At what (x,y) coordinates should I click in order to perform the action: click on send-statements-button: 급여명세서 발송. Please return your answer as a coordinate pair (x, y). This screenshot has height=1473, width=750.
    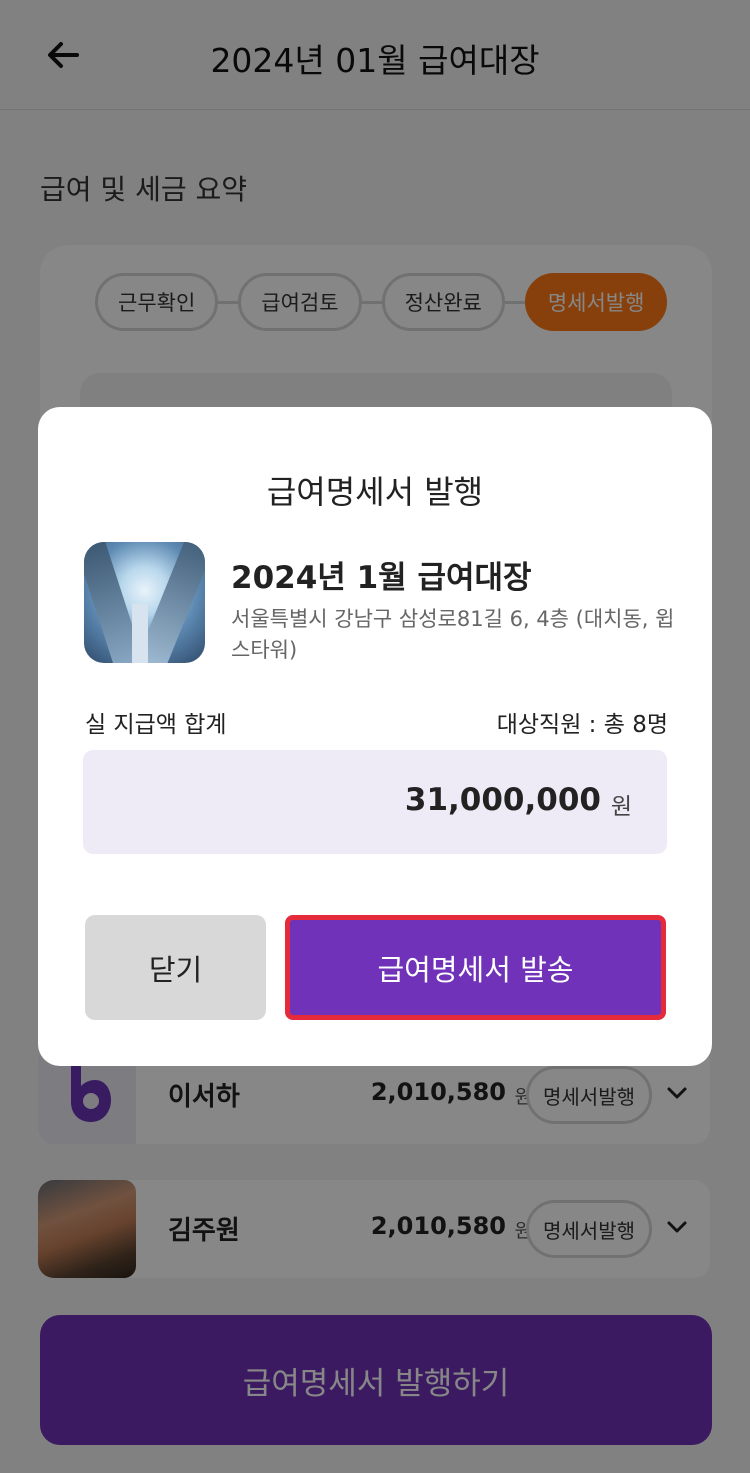
    Looking at the image, I should click on (475, 967).